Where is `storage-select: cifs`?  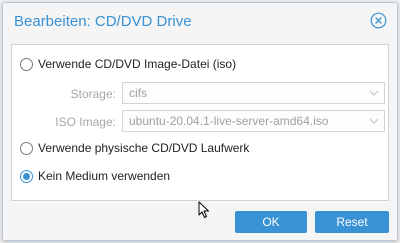
storage-select: cifs is located at coordinates (253, 93).